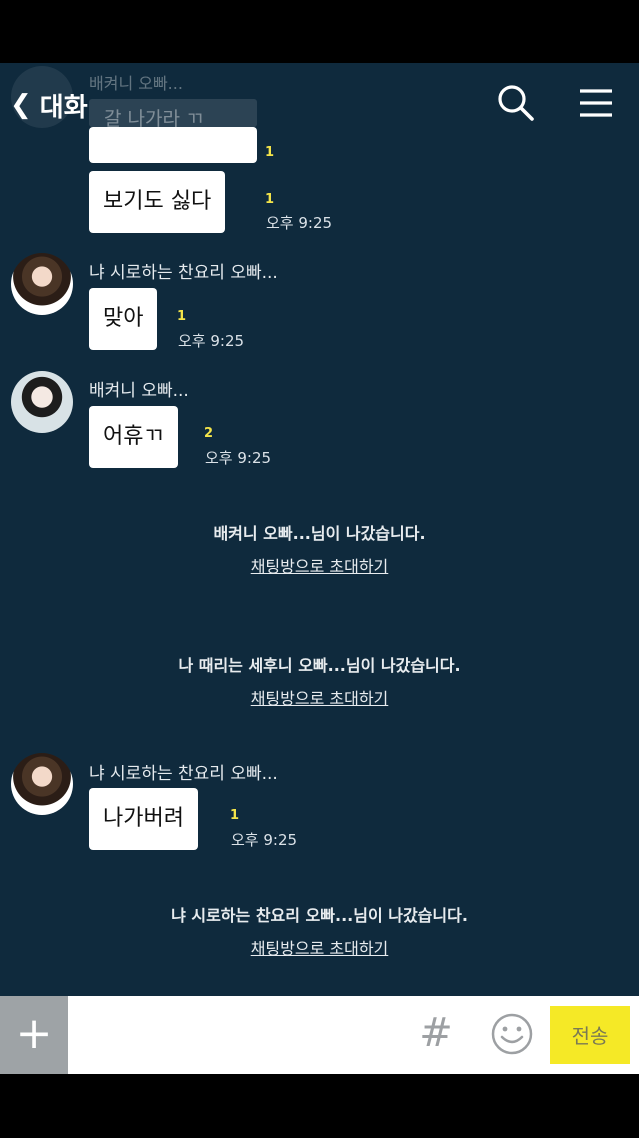 This screenshot has width=639, height=1138. I want to click on chat-header: ❮ 대화, so click(319, 103).